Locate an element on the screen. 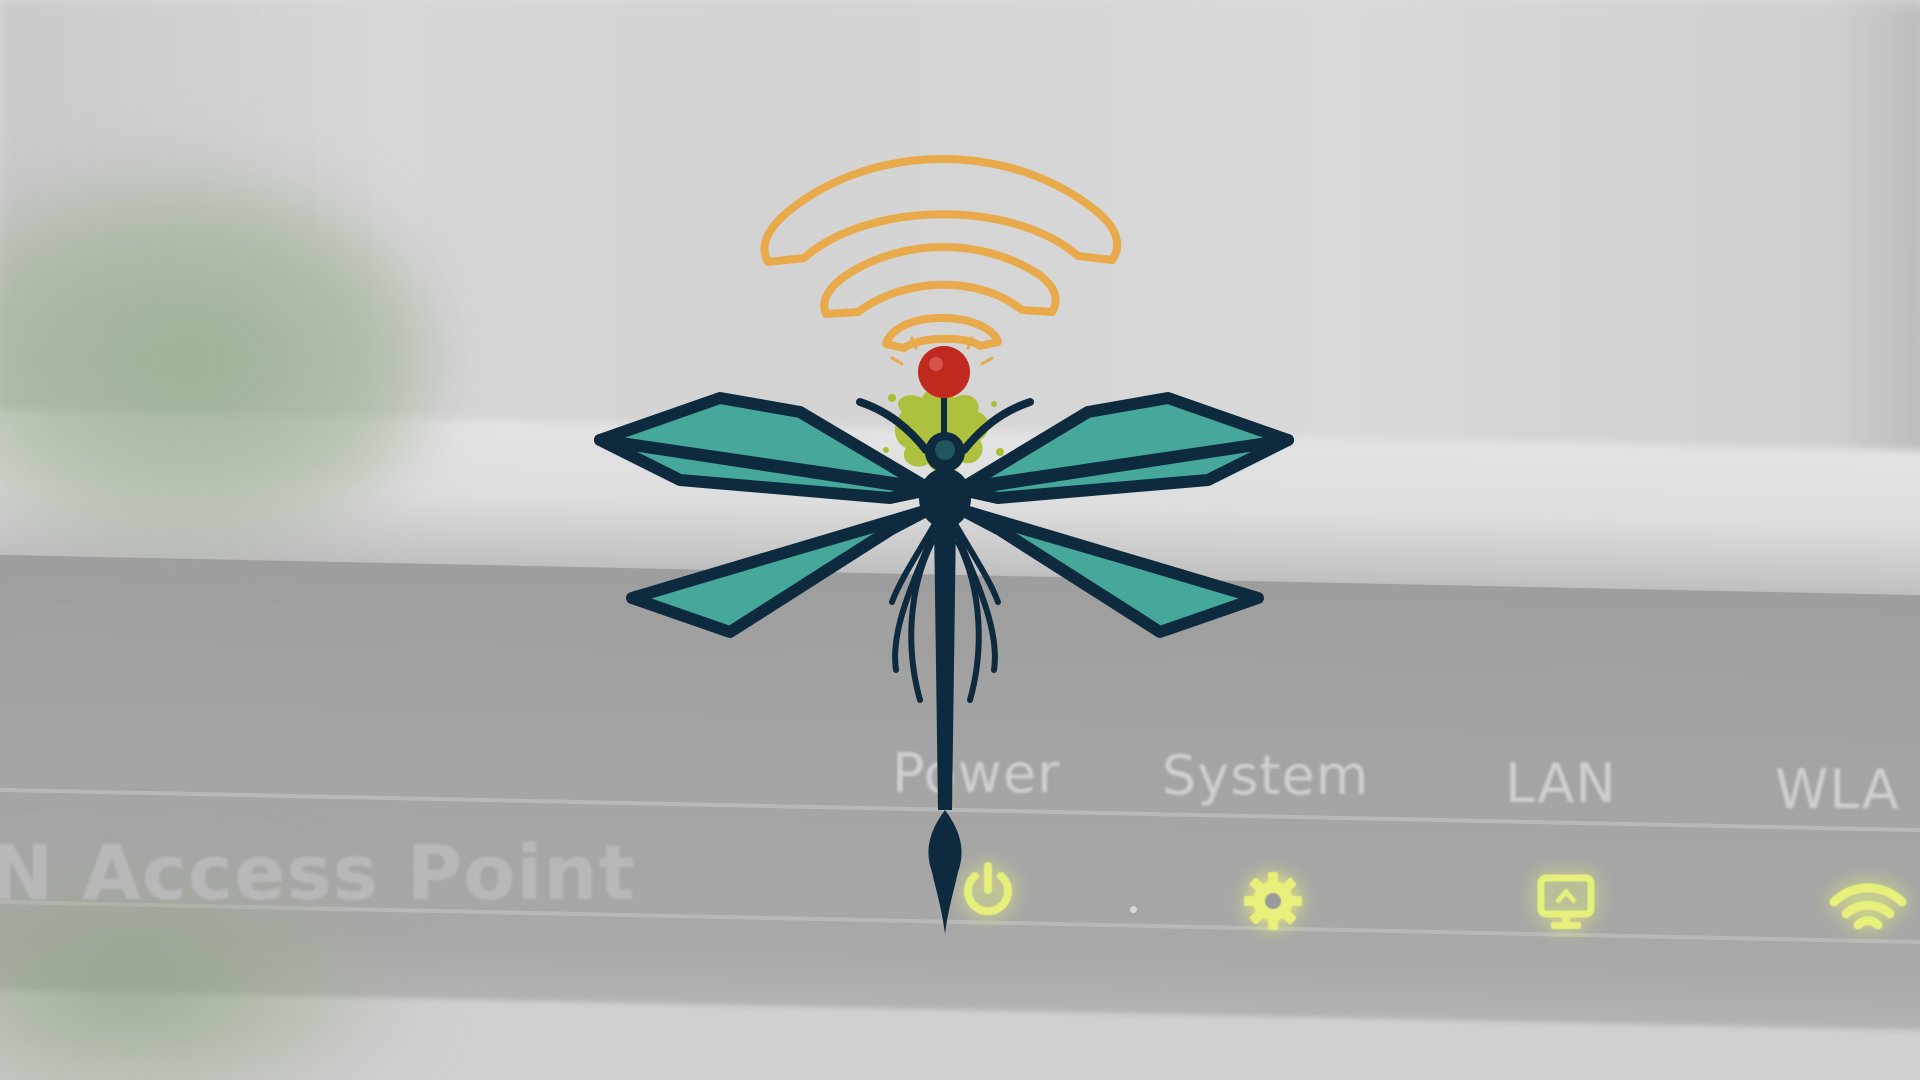 The width and height of the screenshot is (1920, 1080). background-shadow is located at coordinates (1880, 240).